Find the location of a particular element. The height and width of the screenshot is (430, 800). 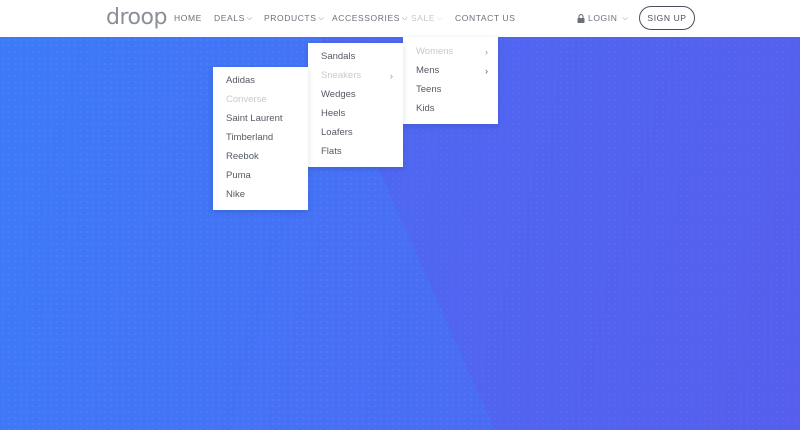

nav-deals: DEALS ⌵ is located at coordinates (233, 18).